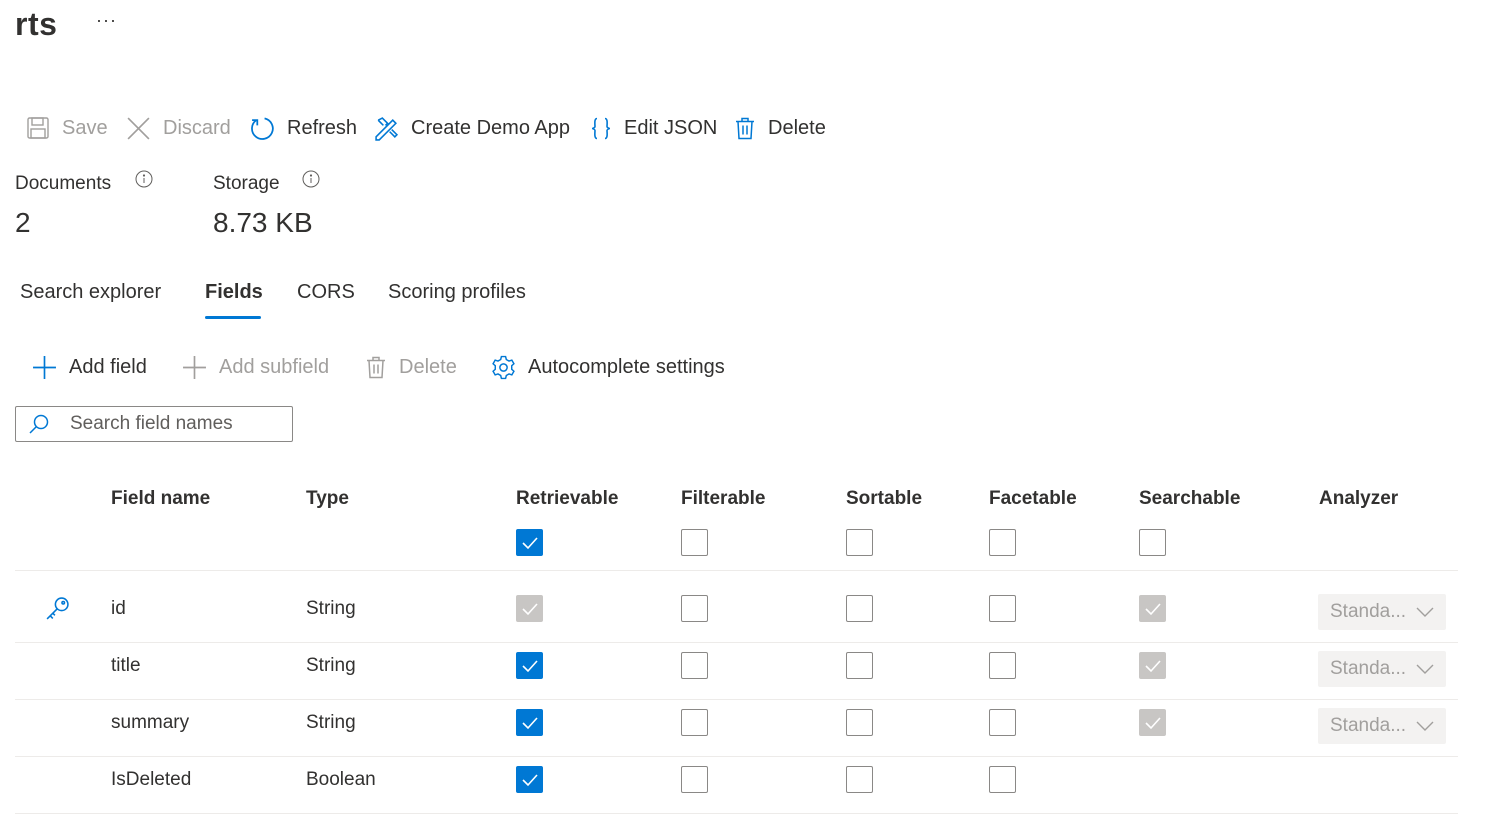 This screenshot has height=825, width=1486. I want to click on select-all-sortable-checkbox, so click(859, 542).